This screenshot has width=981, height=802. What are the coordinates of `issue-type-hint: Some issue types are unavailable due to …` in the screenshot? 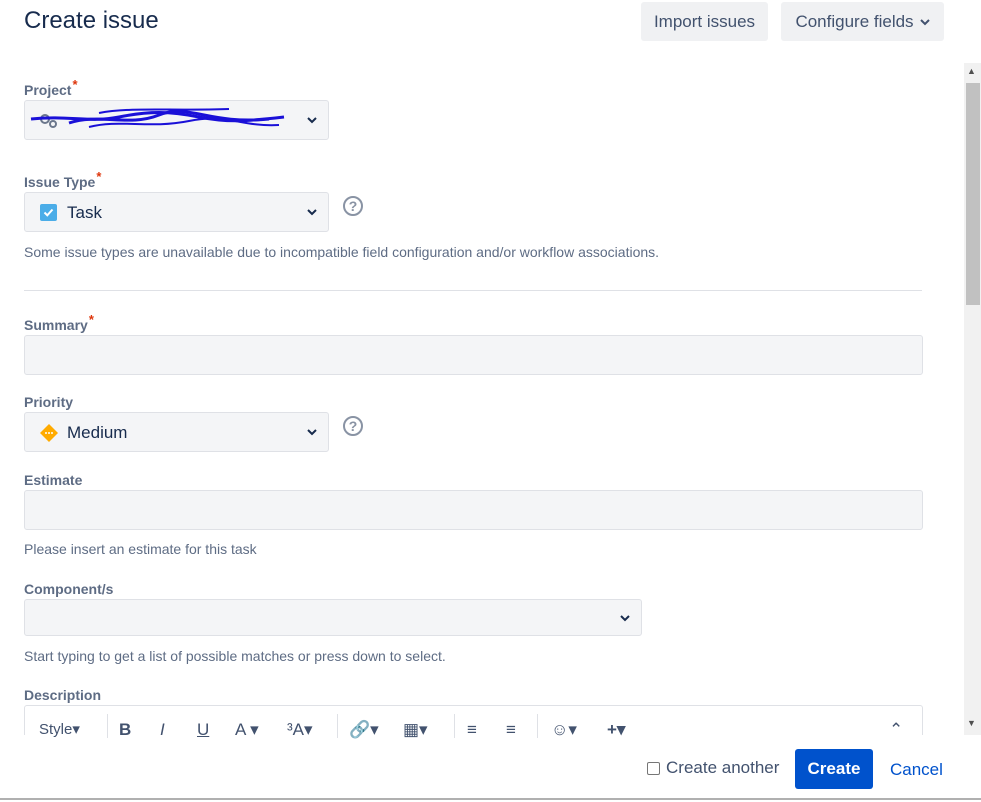 It's located at (342, 252).